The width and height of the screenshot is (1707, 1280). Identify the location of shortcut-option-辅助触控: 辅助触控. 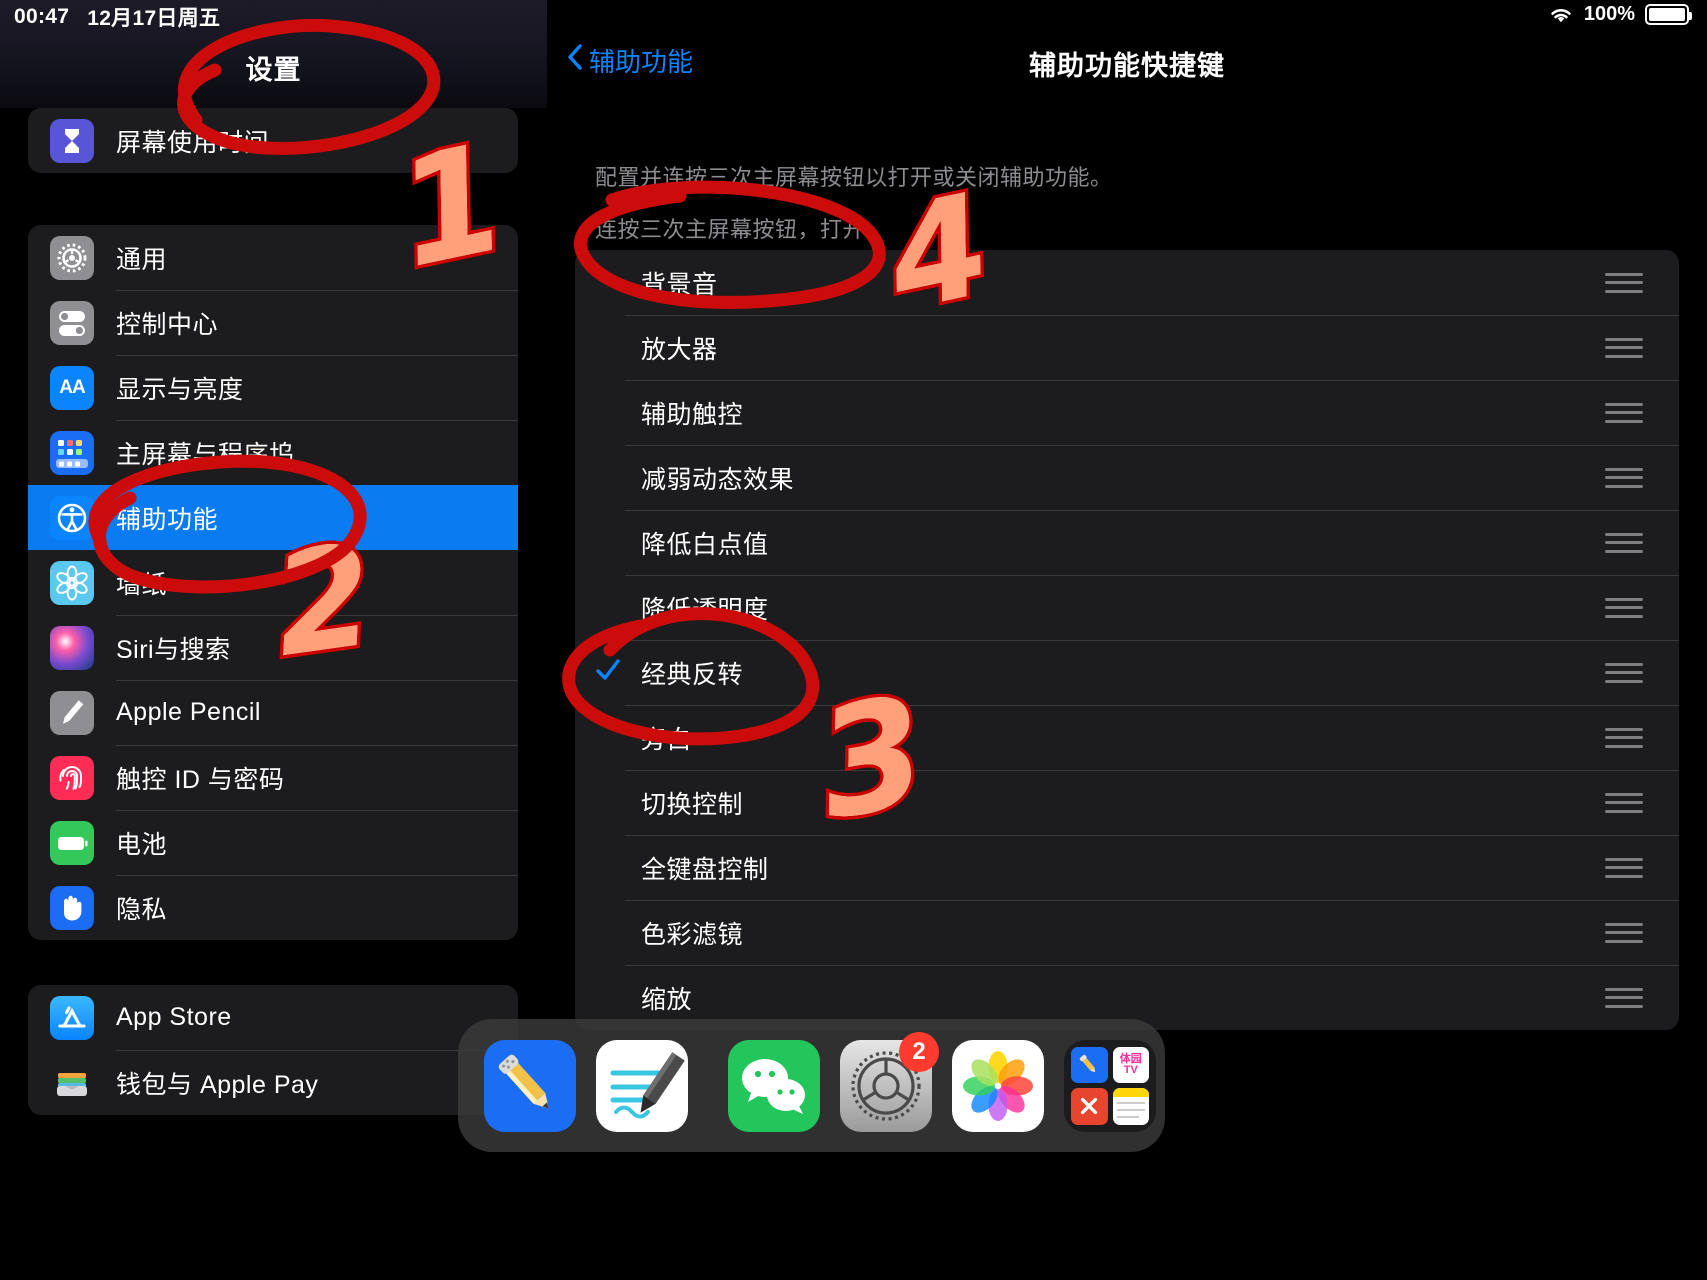
(1127, 412).